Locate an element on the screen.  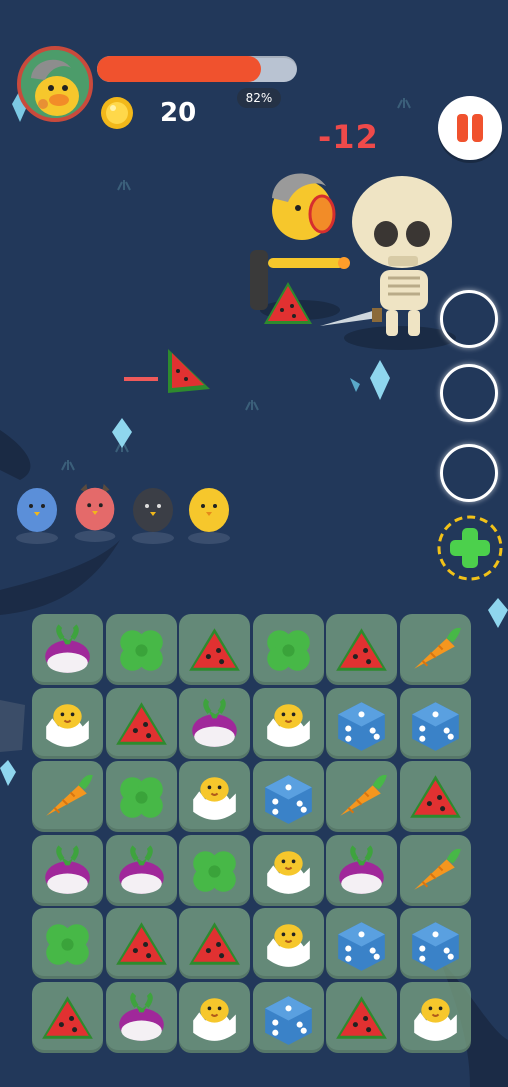
pause-button is located at coordinates (470, 128).